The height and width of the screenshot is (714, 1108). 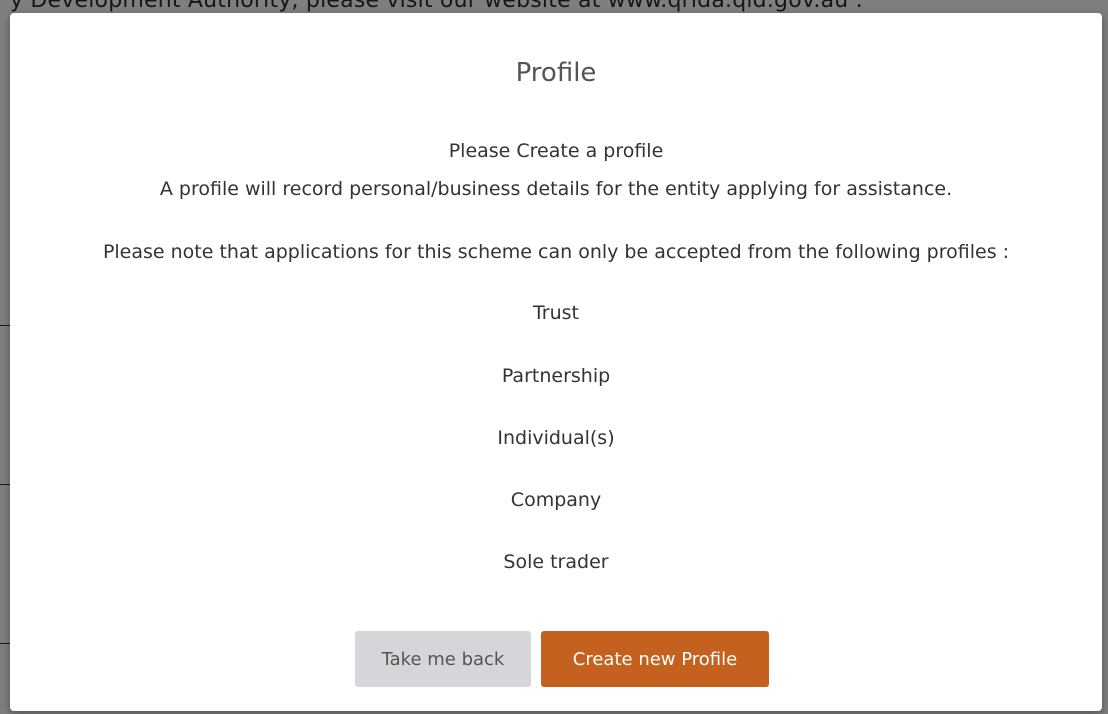 What do you see at coordinates (556, 500) in the screenshot?
I see `profile-option-company: Company` at bounding box center [556, 500].